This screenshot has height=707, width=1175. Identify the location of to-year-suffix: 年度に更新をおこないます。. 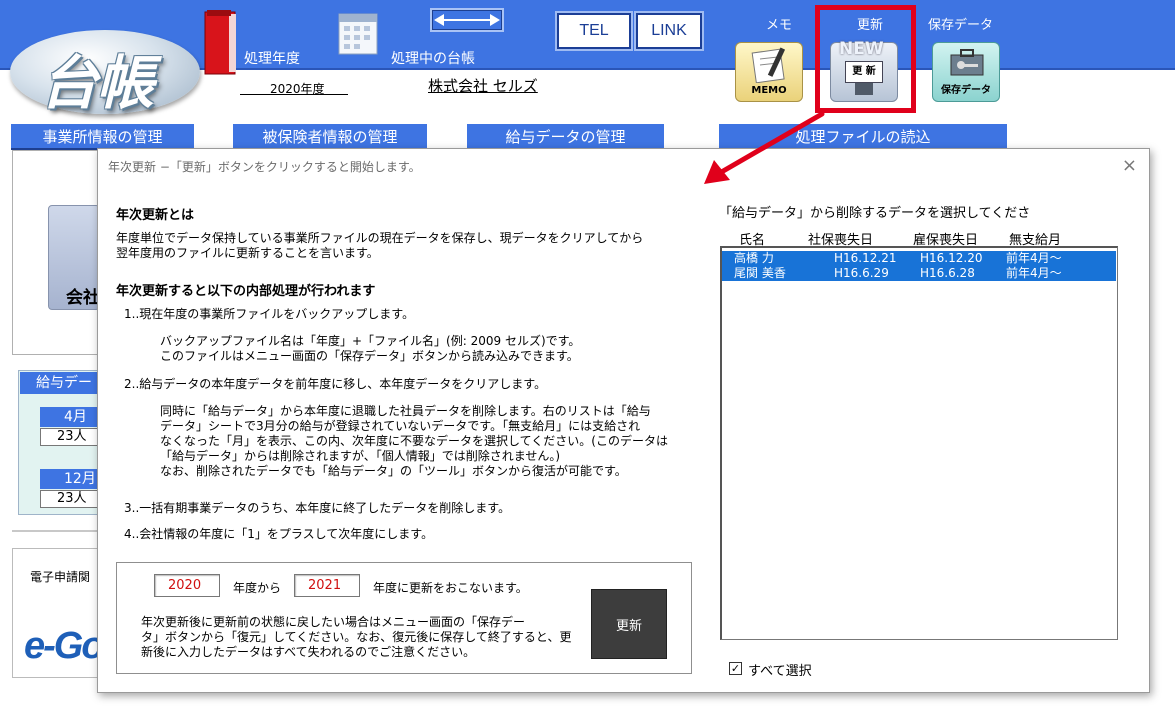
(450, 588).